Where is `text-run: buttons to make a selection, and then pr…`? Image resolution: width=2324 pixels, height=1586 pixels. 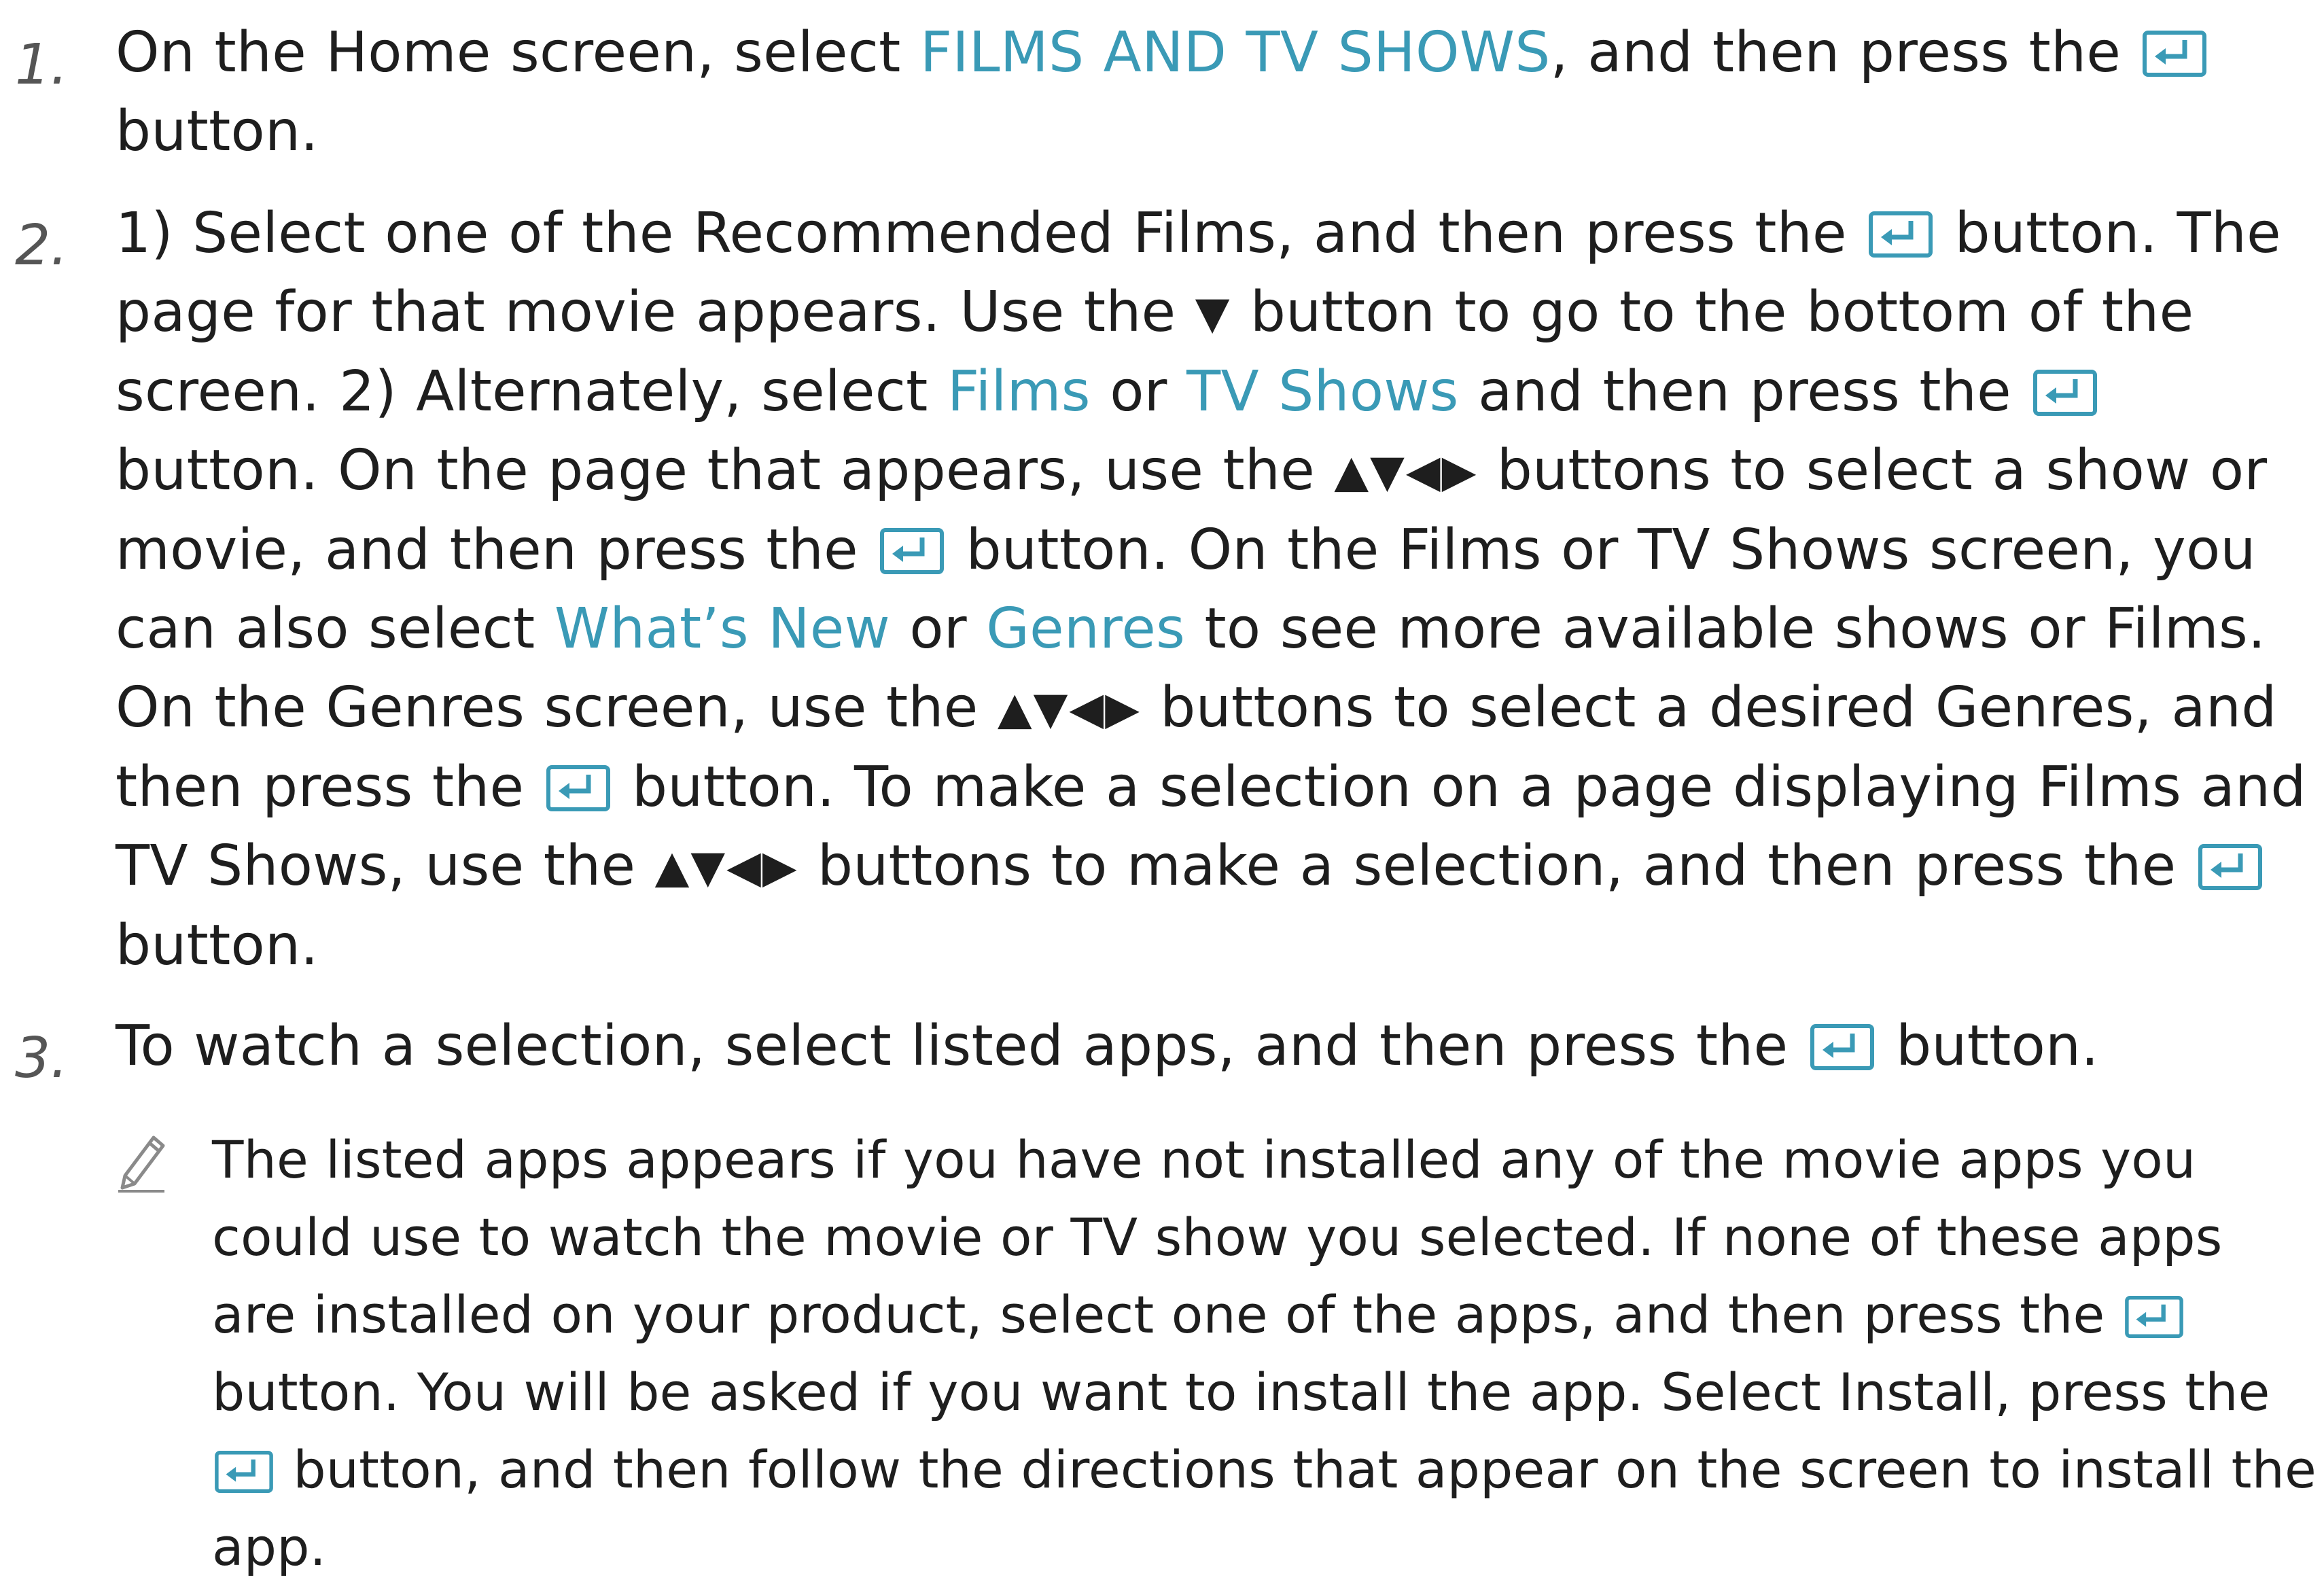
text-run: buttons to make a selection, and then pr… is located at coordinates (1497, 866).